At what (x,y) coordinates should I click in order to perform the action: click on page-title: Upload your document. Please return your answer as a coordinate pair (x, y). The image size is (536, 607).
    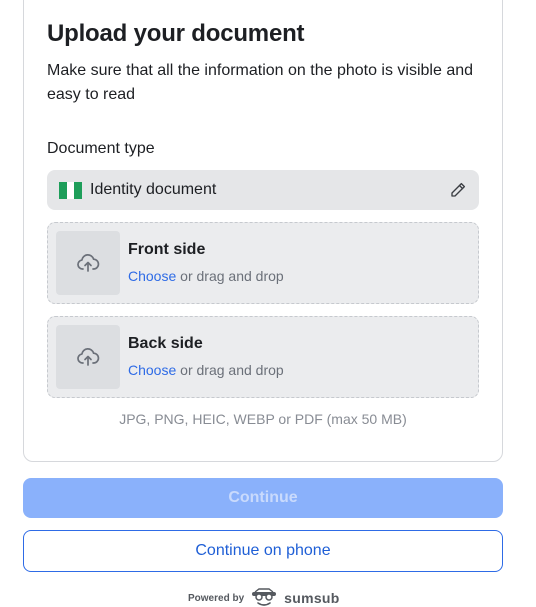
    Looking at the image, I should click on (176, 33).